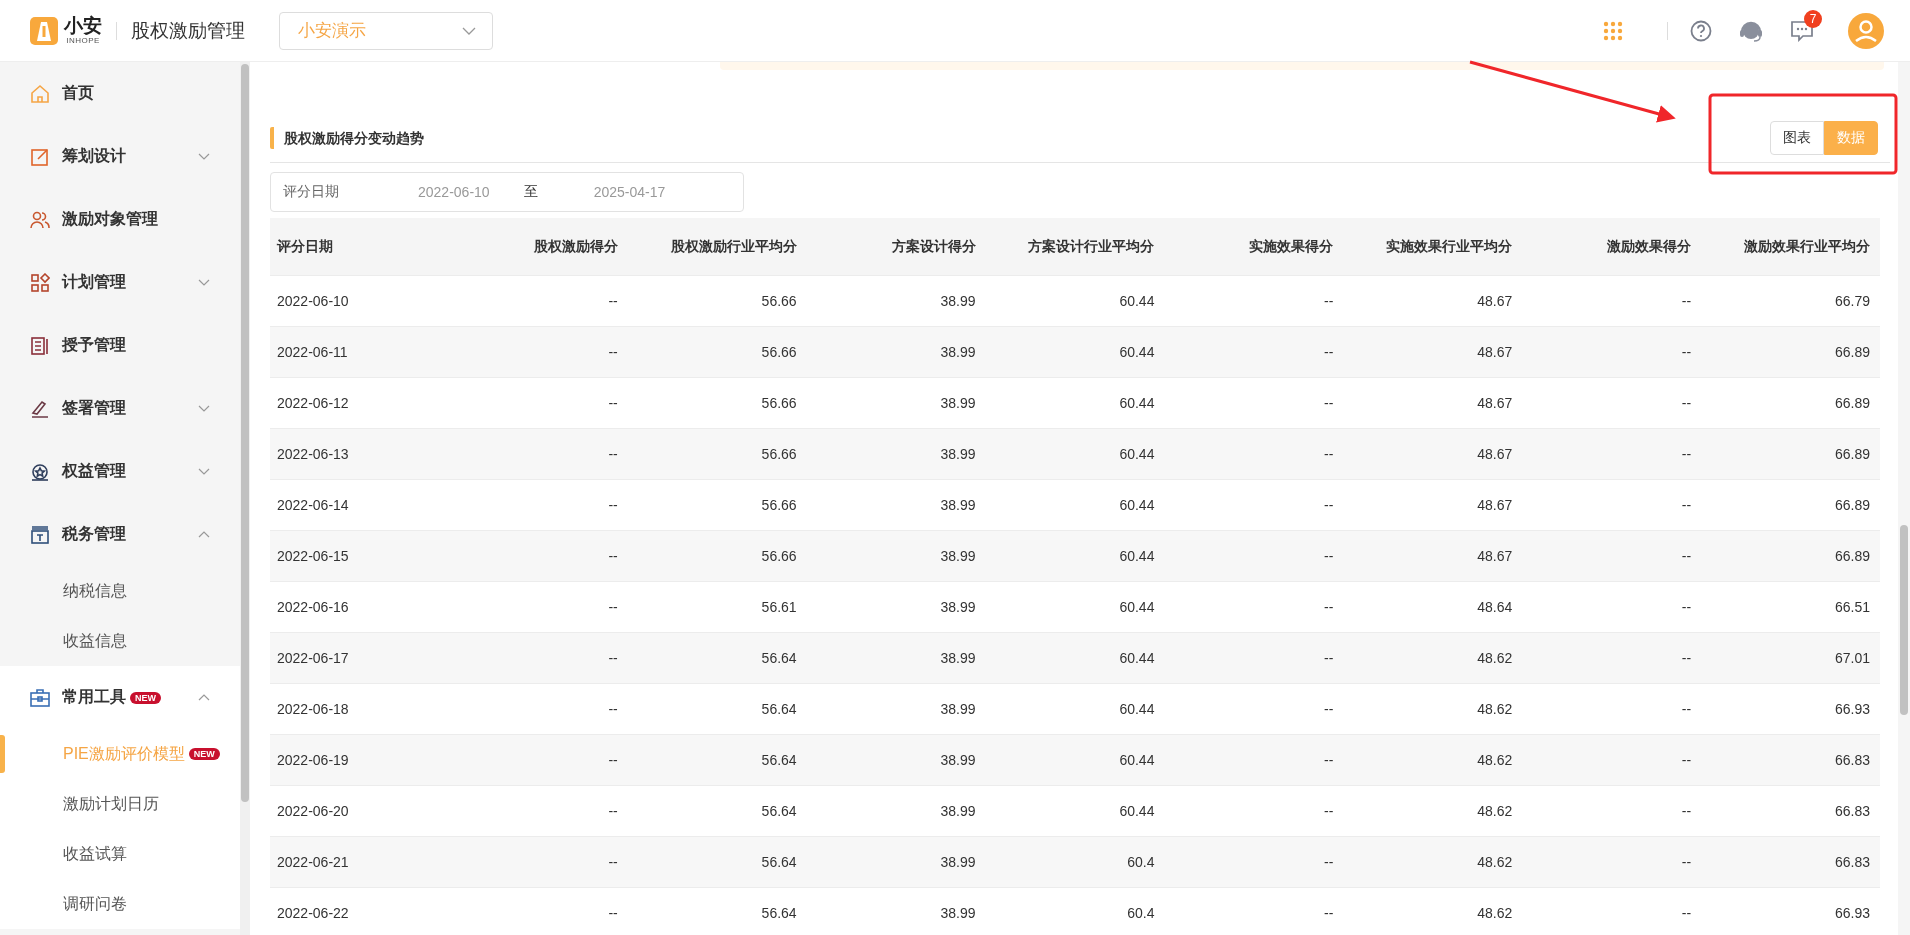 The width and height of the screenshot is (1910, 935). What do you see at coordinates (313, 403) in the screenshot?
I see `table-cell-text: 2022-06-12` at bounding box center [313, 403].